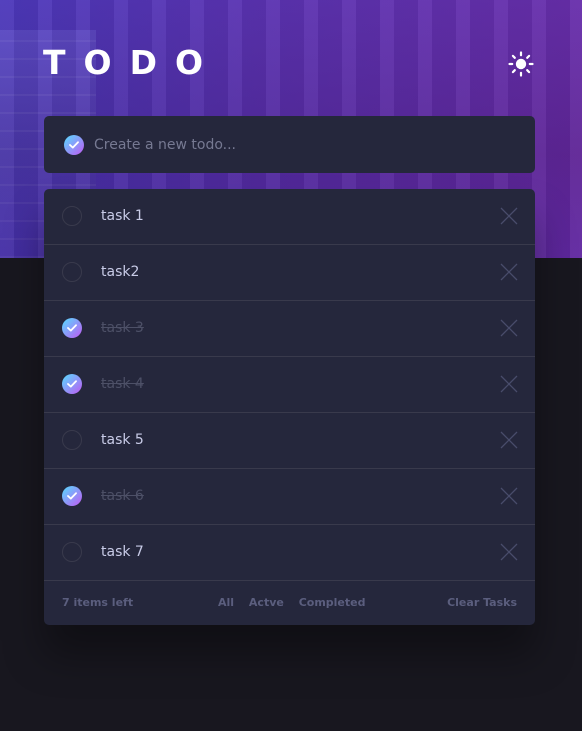 Image resolution: width=582 pixels, height=731 pixels. I want to click on todo-label: task 4, so click(122, 384).